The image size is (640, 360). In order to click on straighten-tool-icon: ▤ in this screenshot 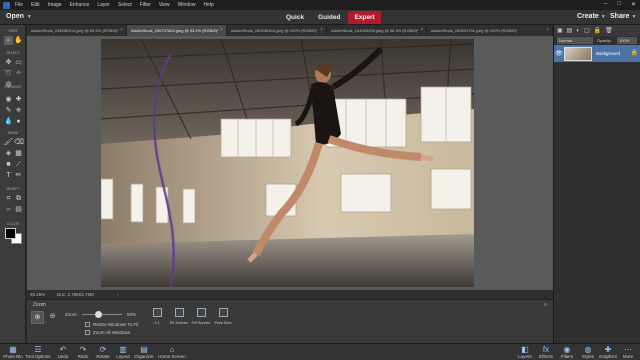, I will do `click(18, 209)`.